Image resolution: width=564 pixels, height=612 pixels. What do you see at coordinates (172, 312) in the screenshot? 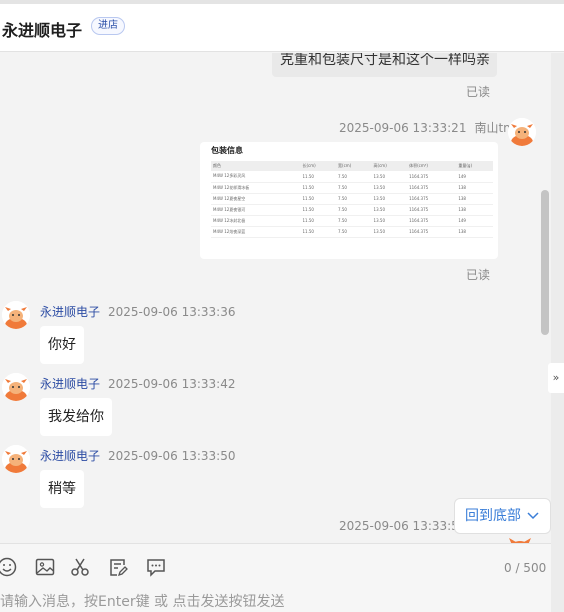
I see `message-time: 2025-09-06 13:33:36` at bounding box center [172, 312].